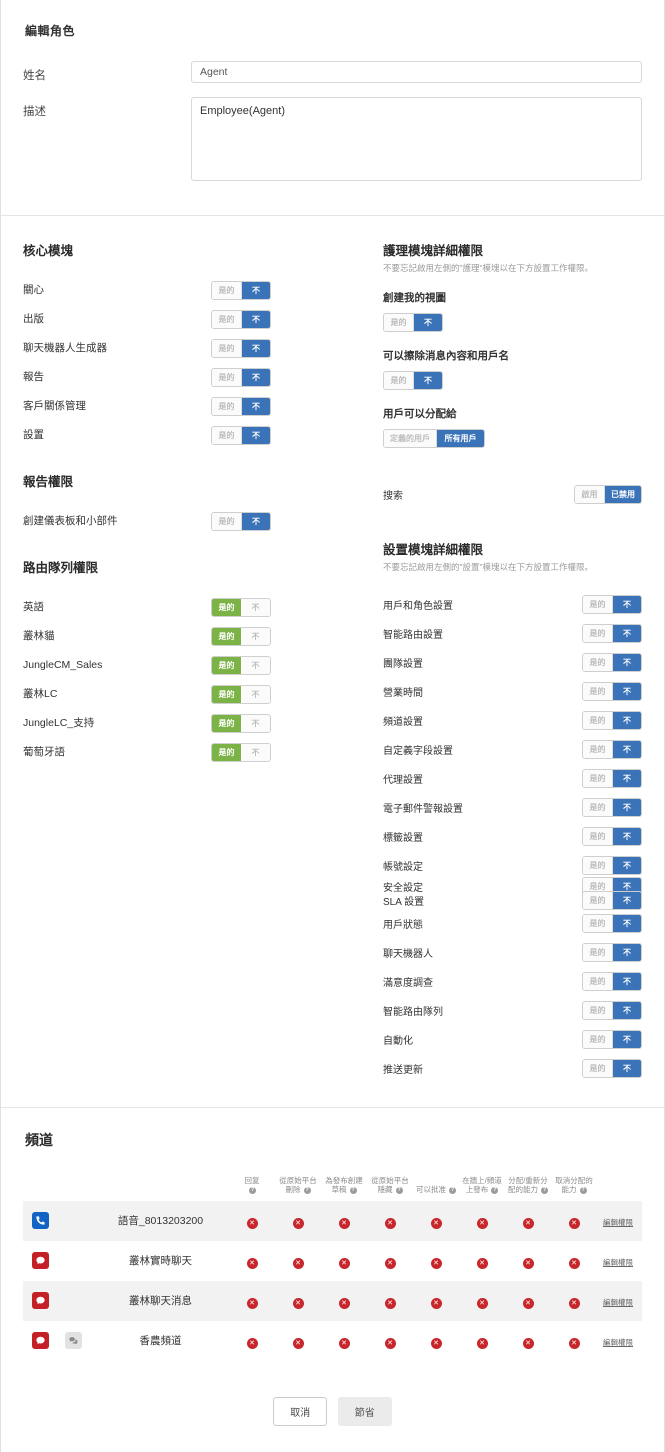 Image resolution: width=665 pixels, height=1452 pixels. Describe the element at coordinates (434, 439) in the screenshot. I see `assign-users-toggle: 定義的用戶 所有用戶` at that location.